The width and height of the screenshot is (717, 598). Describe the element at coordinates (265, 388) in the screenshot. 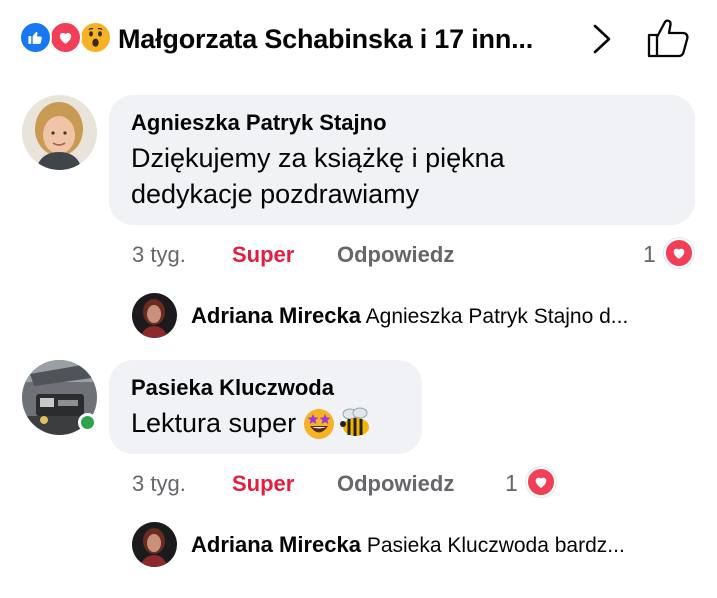

I see `comment-author: Pasieka Kluczwoda` at that location.